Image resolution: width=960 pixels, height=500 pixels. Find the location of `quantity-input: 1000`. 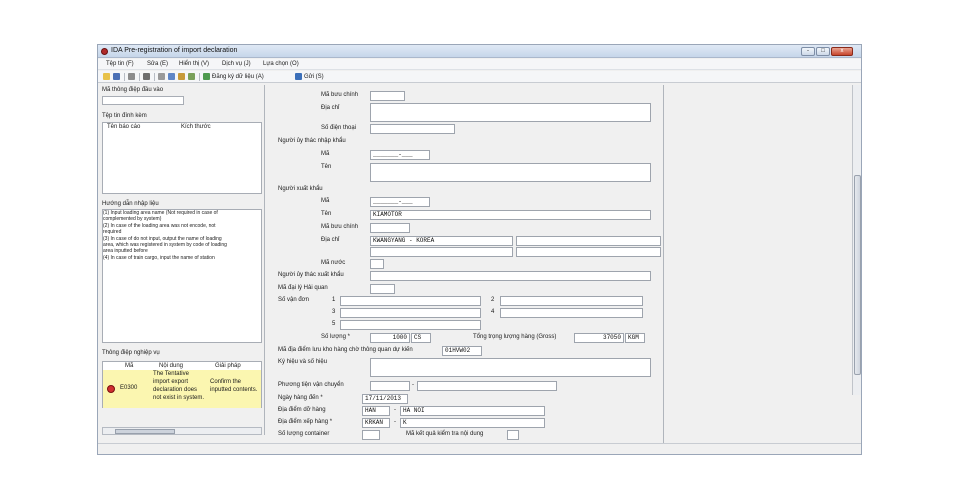

quantity-input: 1000 is located at coordinates (390, 338).